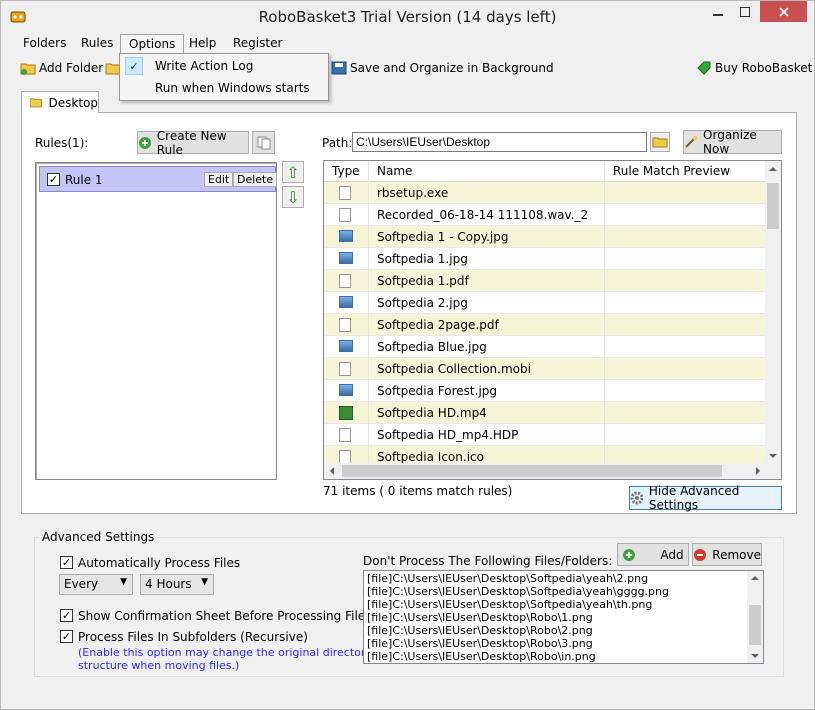 This screenshot has width=815, height=710. Describe the element at coordinates (422, 303) in the screenshot. I see `file-name: Softpedia 2.jpg` at that location.